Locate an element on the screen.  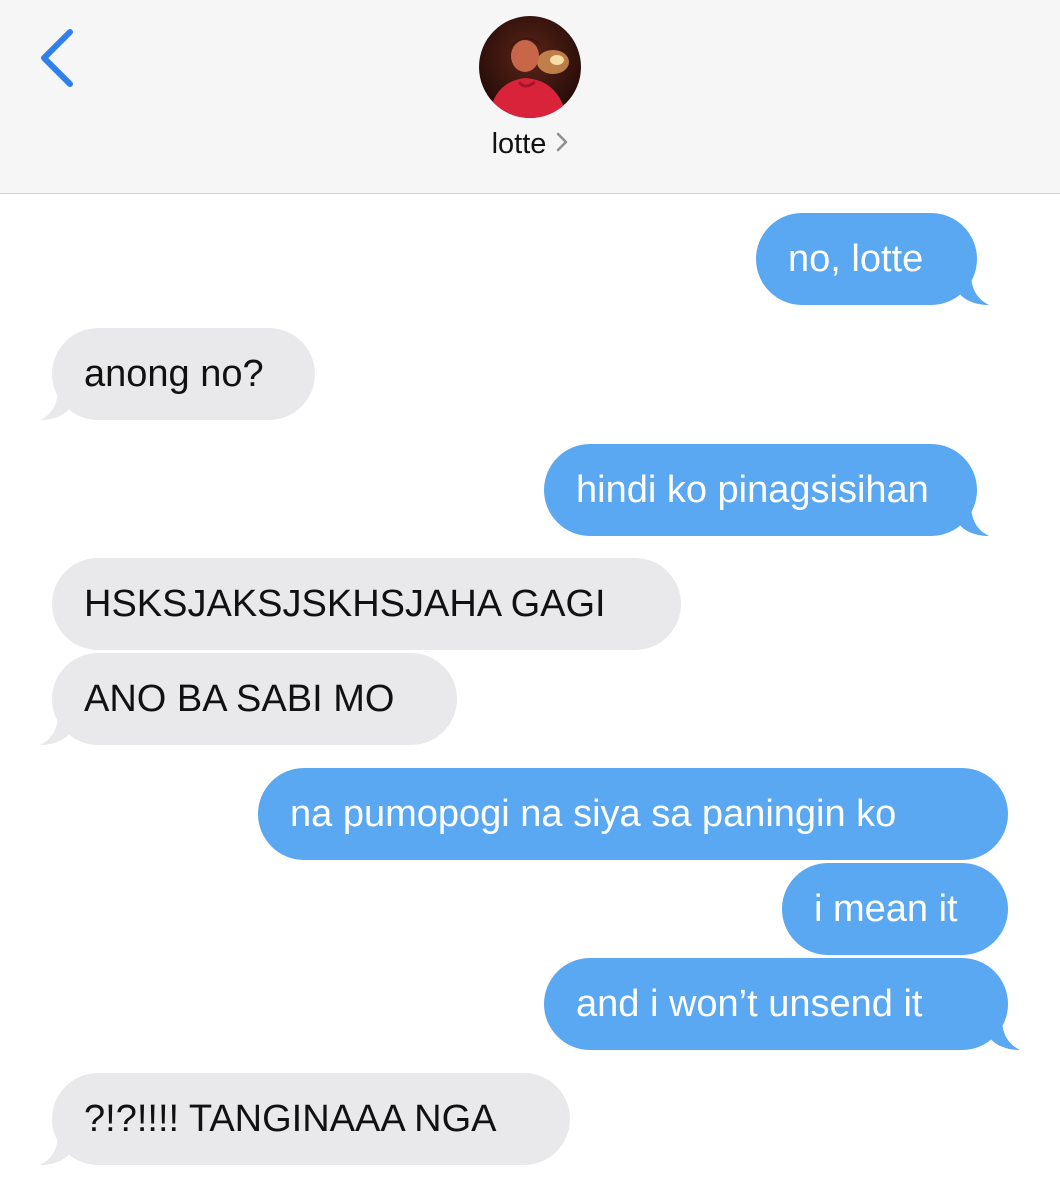
message-text: no, lotte is located at coordinates (856, 259).